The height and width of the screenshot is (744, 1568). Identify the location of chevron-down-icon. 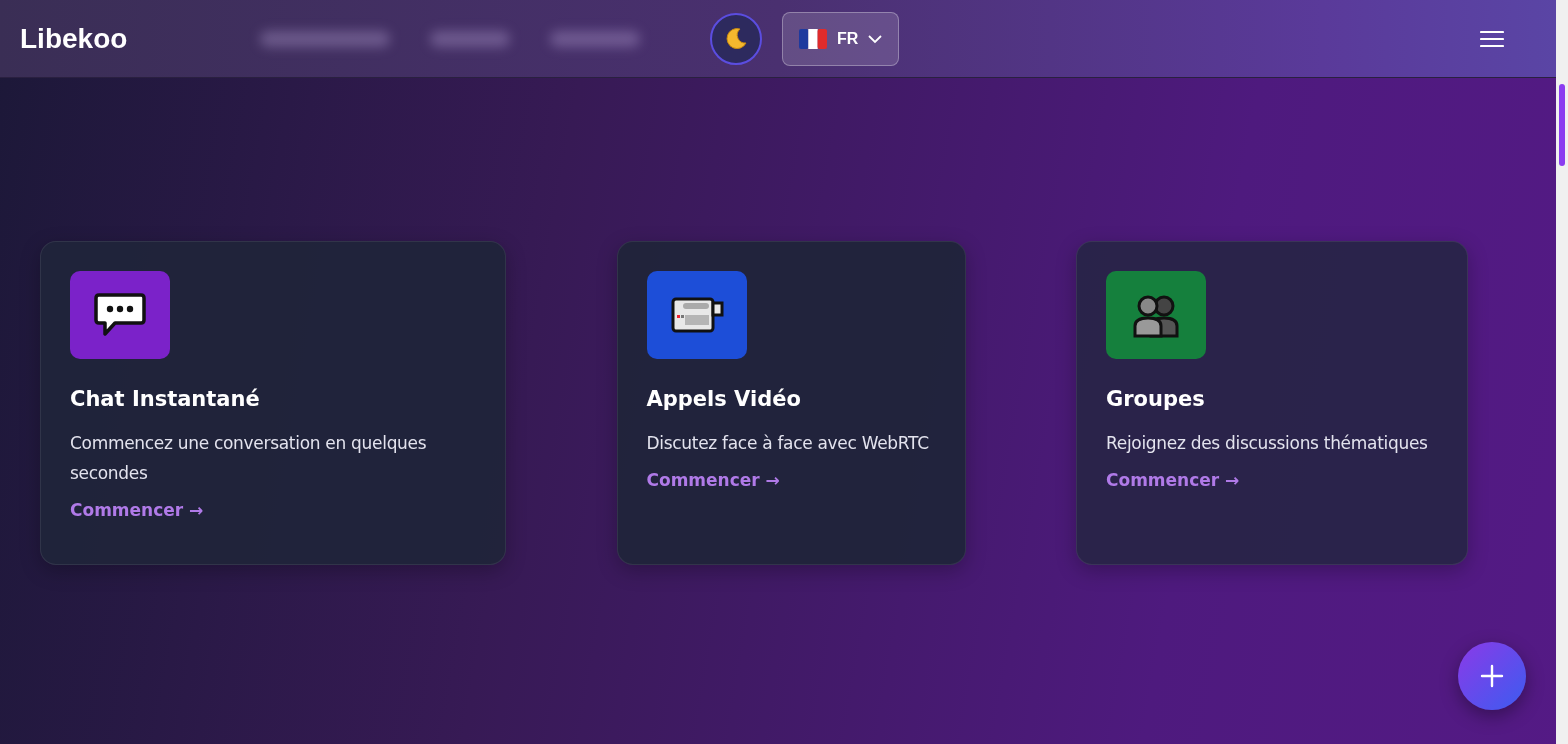
(875, 38).